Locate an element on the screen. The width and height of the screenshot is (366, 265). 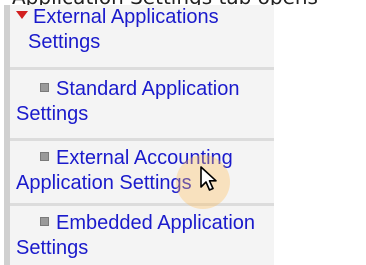
menu-item-label-line1: Standard Application is located at coordinates (147, 89).